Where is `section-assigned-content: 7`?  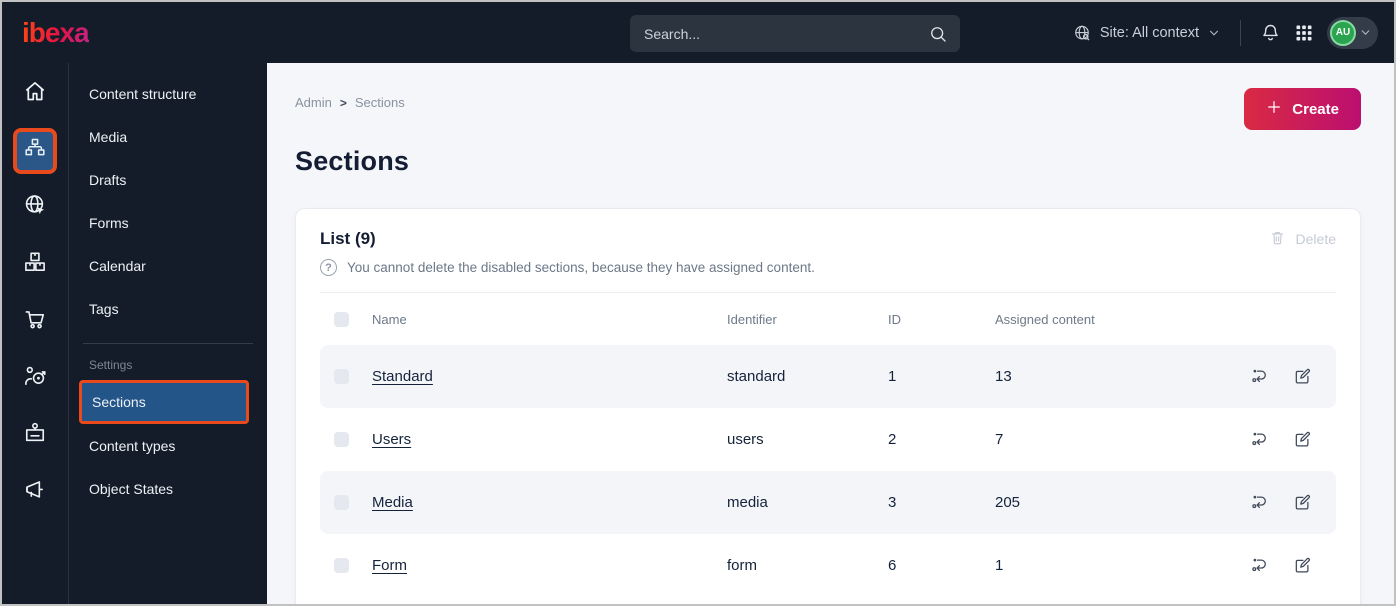 section-assigned-content: 7 is located at coordinates (999, 439).